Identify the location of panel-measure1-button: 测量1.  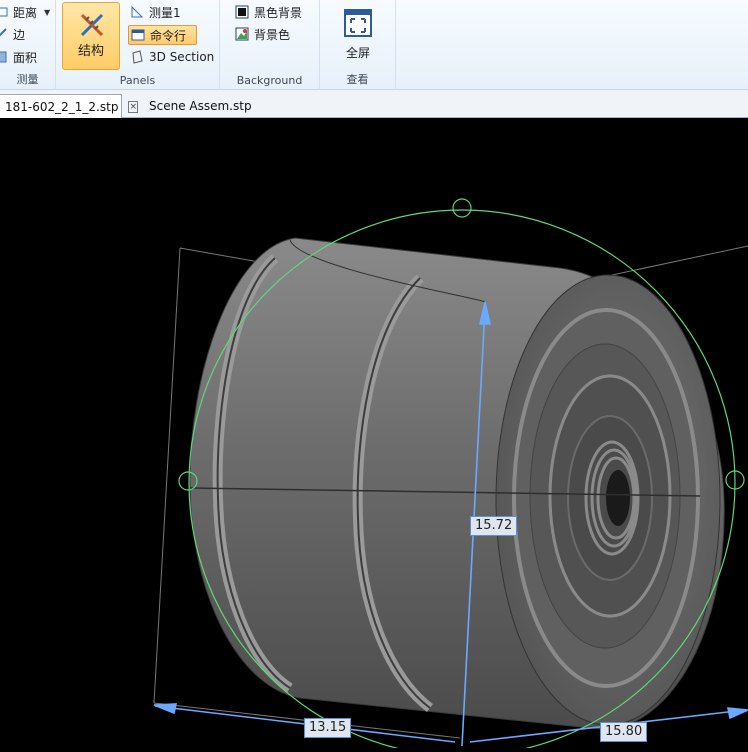
(155, 12).